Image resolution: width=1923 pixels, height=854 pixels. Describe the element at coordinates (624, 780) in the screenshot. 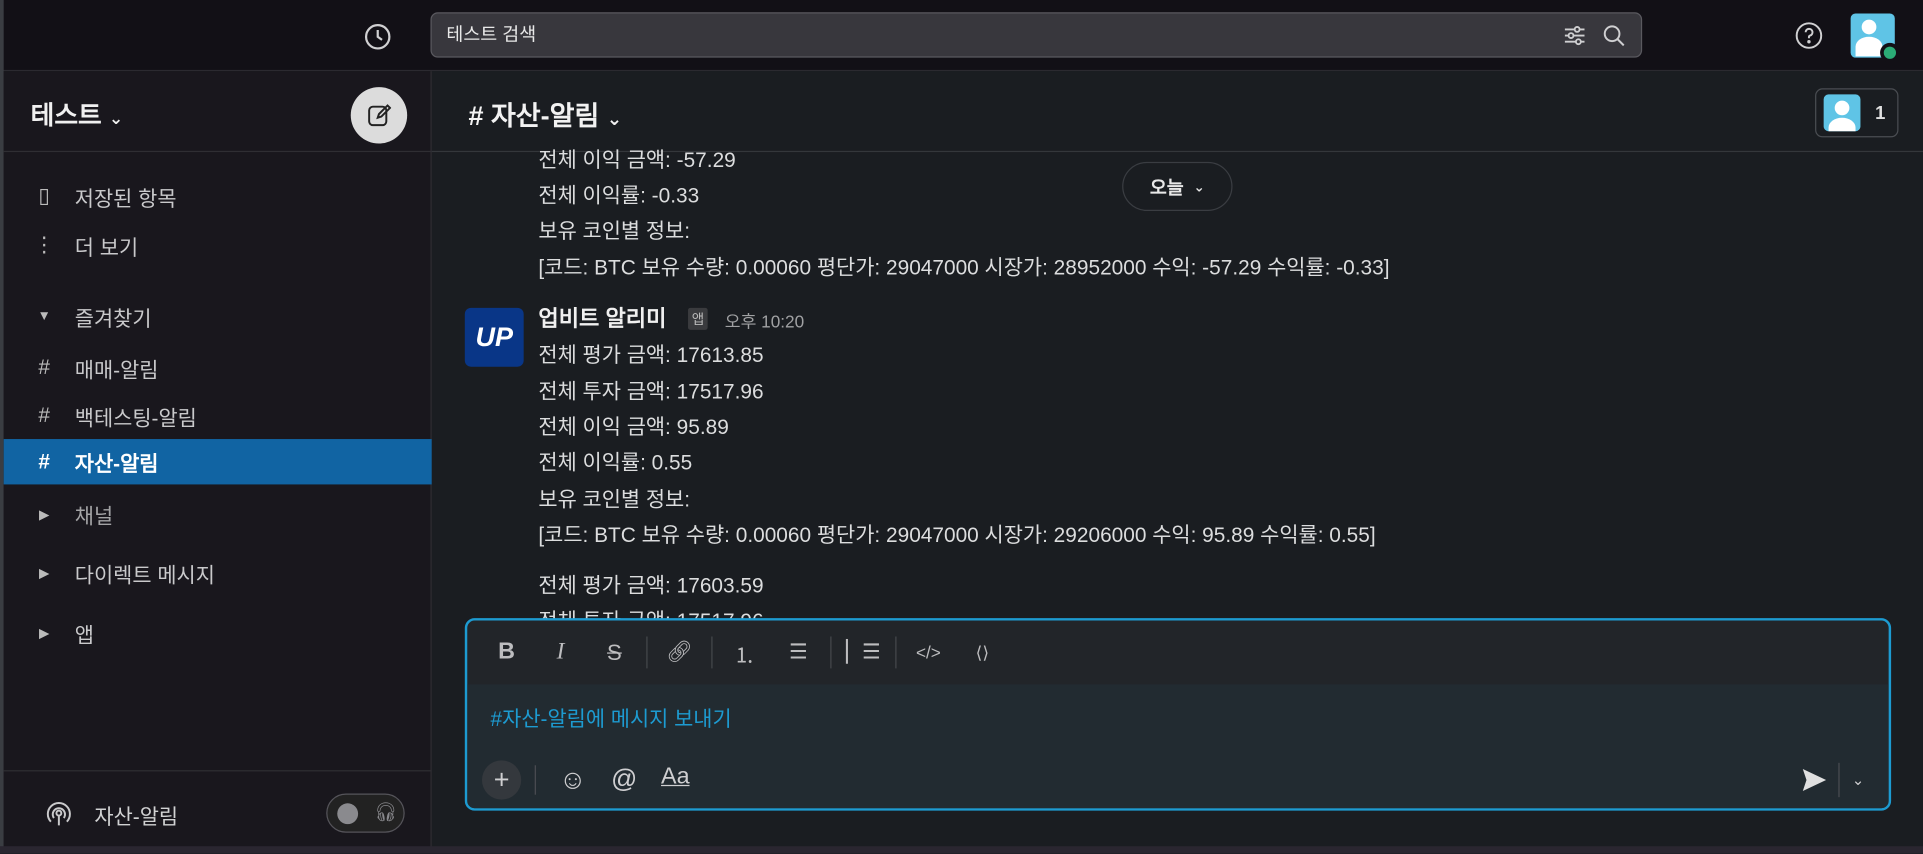

I see `mention-icon: @` at that location.